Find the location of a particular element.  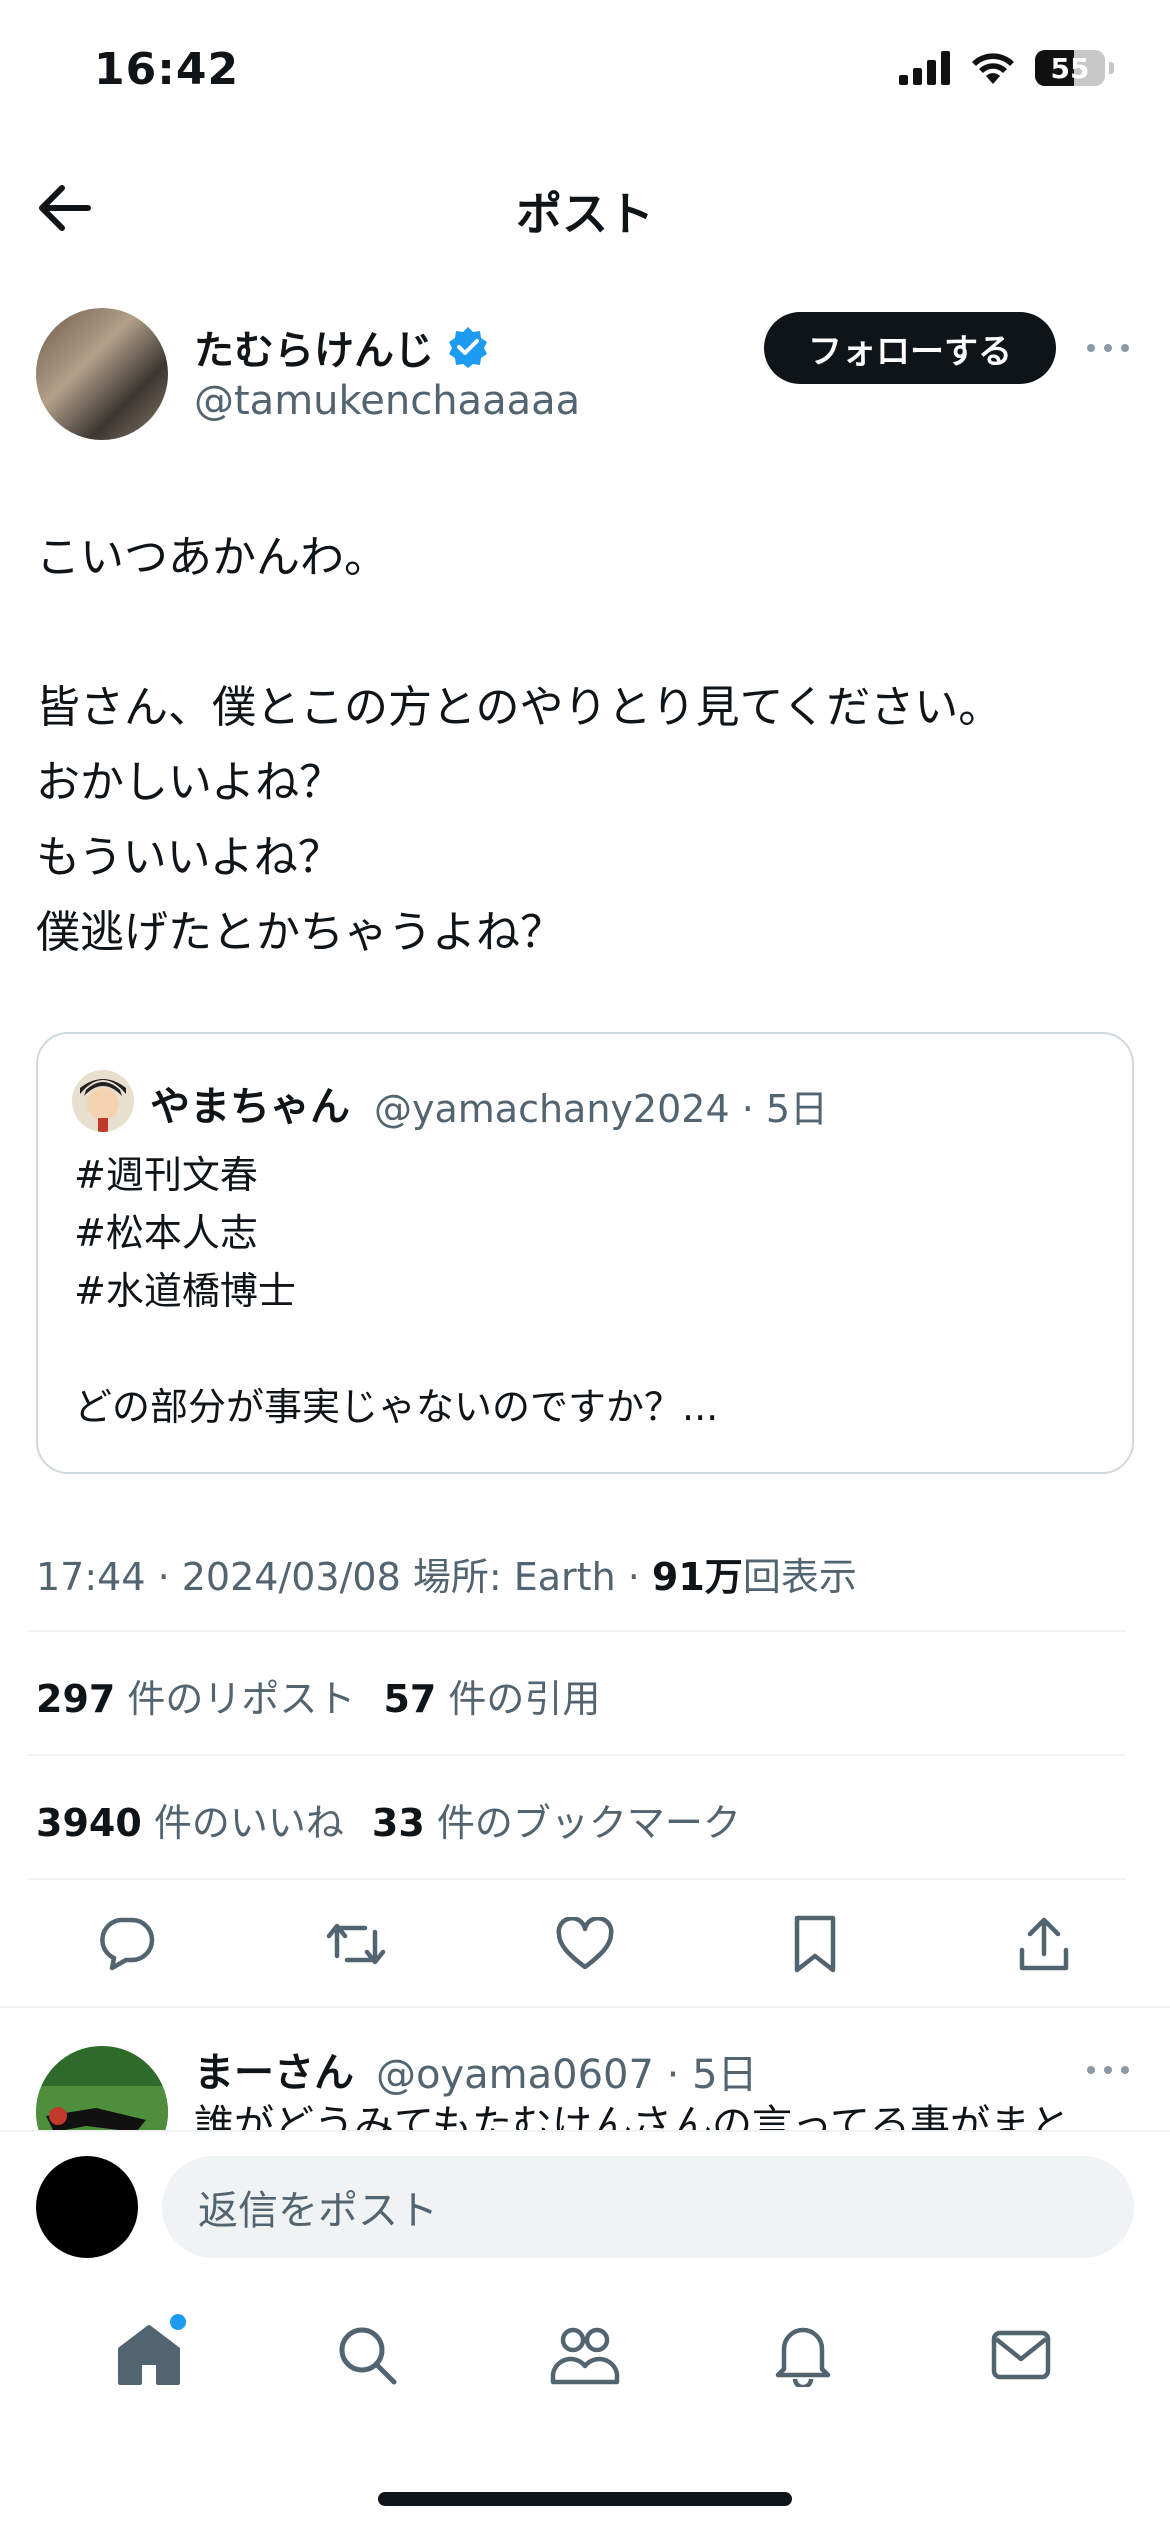

bookmark-button is located at coordinates (815, 1944).